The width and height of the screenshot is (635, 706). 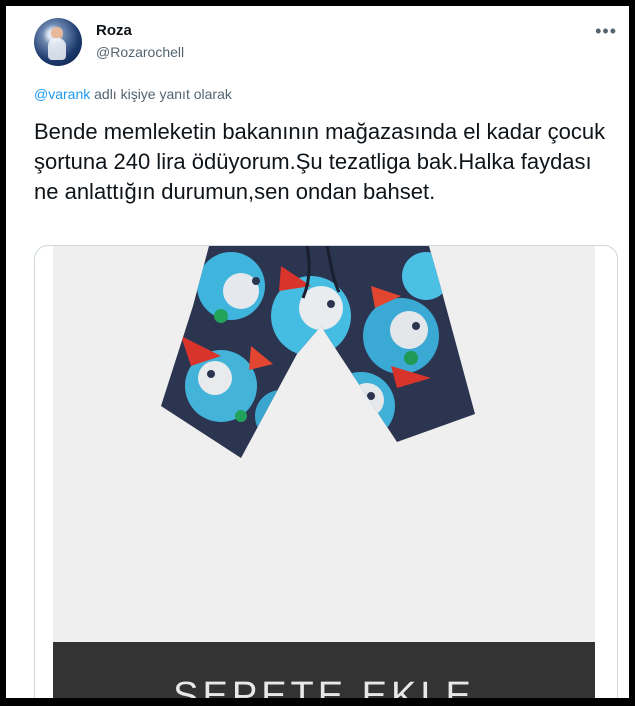 I want to click on mention-link: @varank, so click(x=62, y=94).